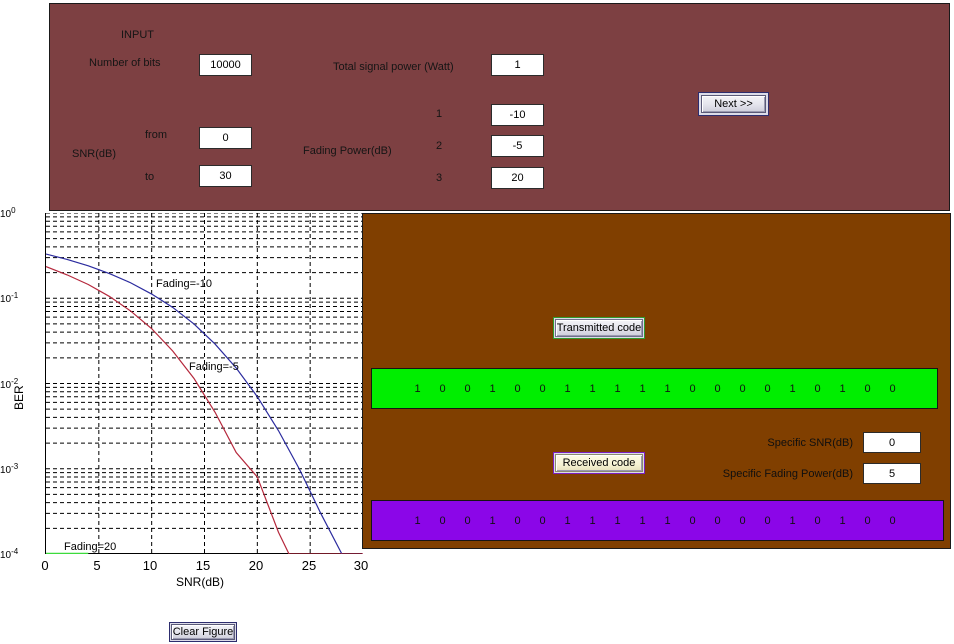 This screenshot has height=644, width=954. Describe the element at coordinates (439, 178) in the screenshot. I see `fading-index-3: 3` at that location.